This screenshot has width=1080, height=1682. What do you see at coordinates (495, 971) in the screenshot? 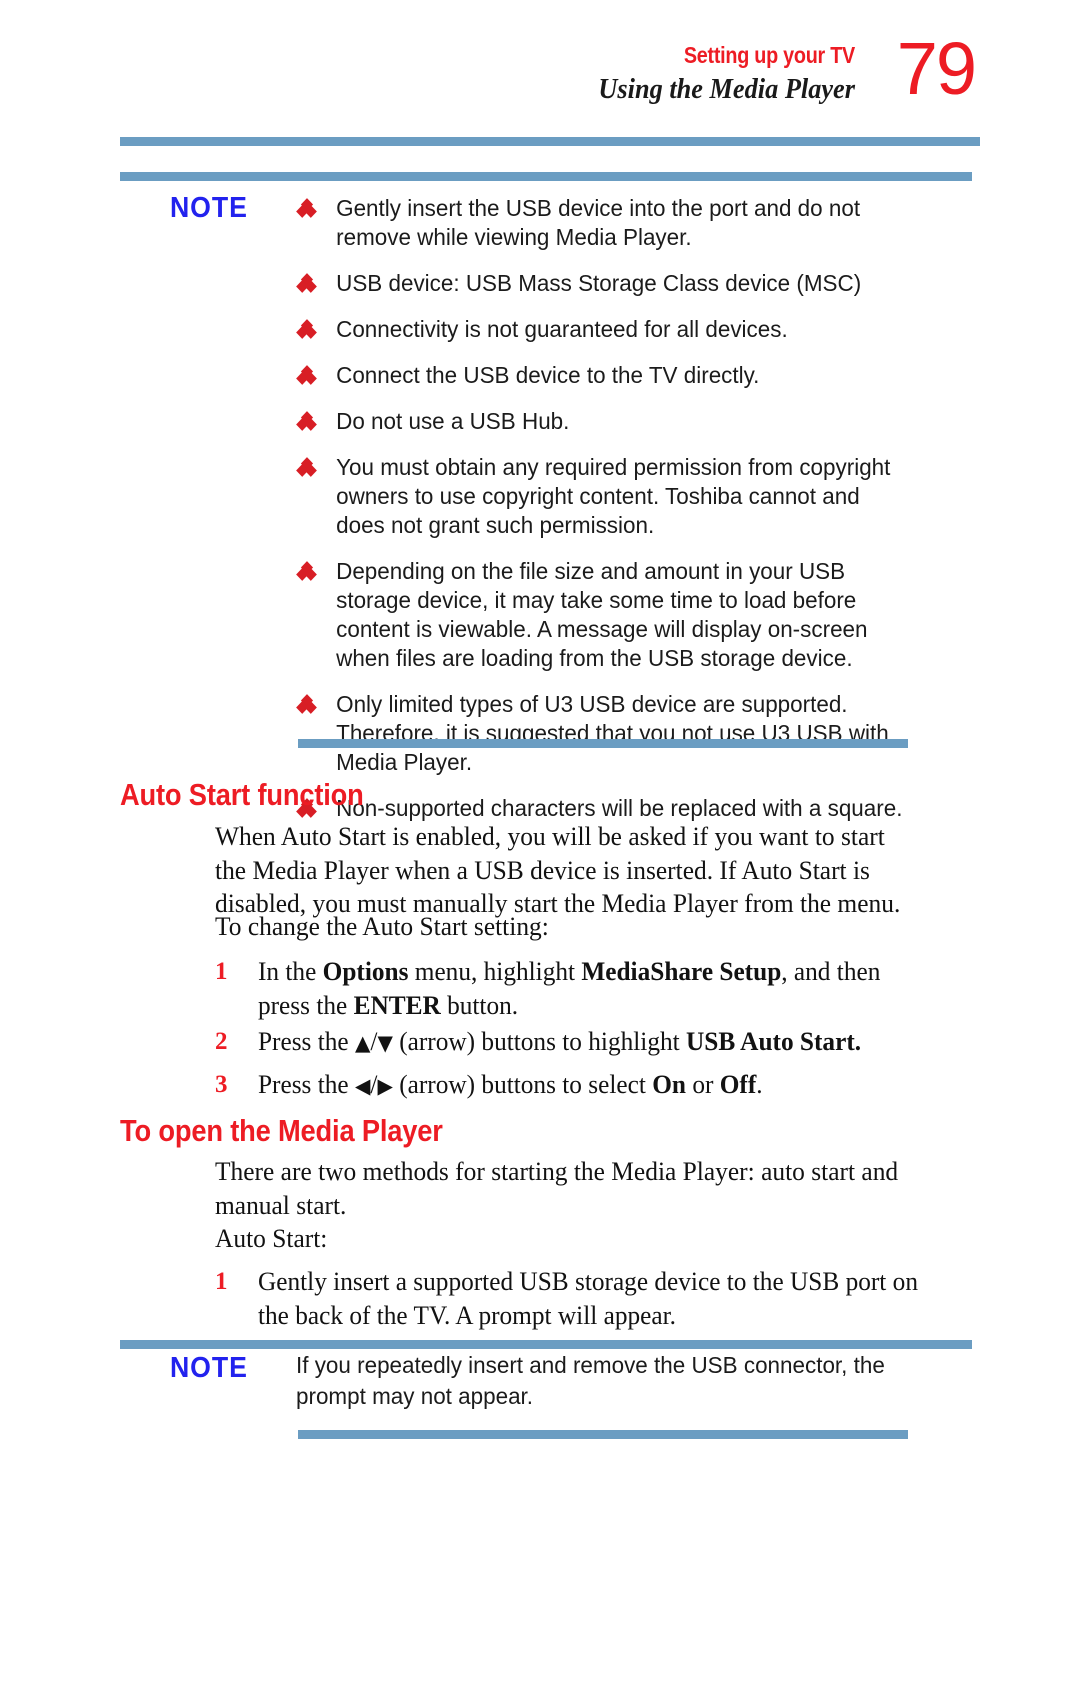
I see `step-text-segment: menu, highlight` at bounding box center [495, 971].